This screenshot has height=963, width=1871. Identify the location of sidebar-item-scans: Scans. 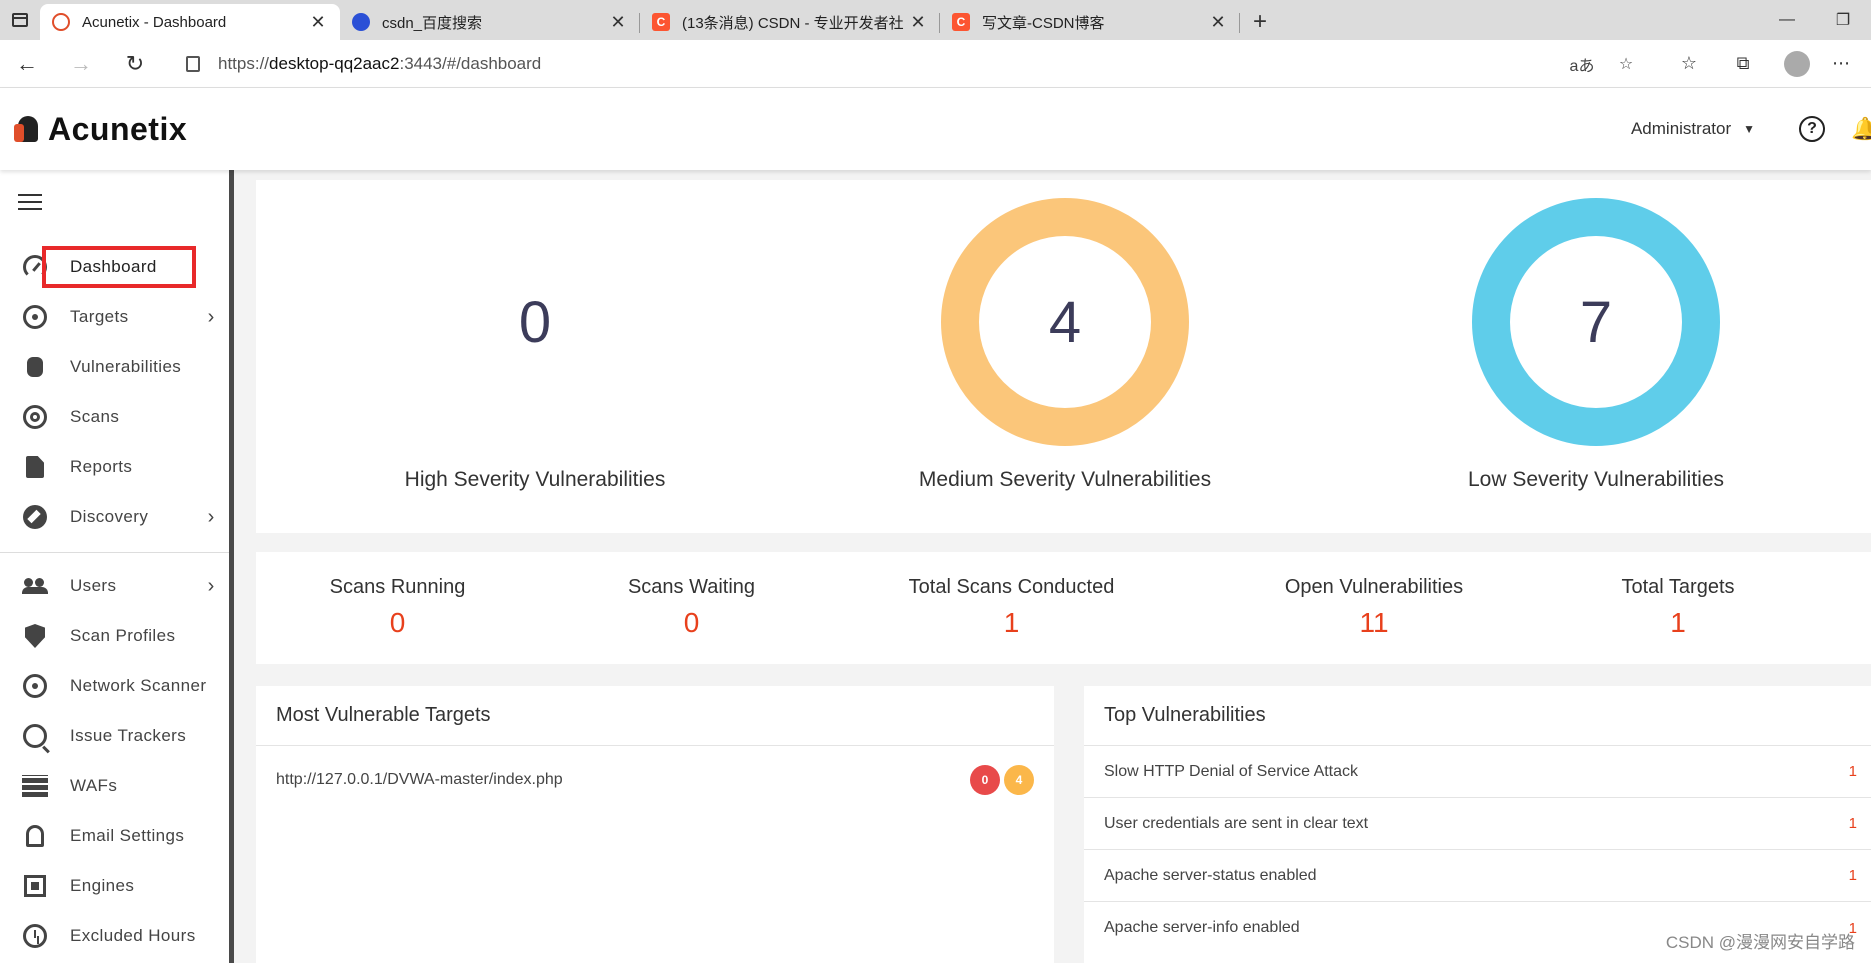
(114, 417).